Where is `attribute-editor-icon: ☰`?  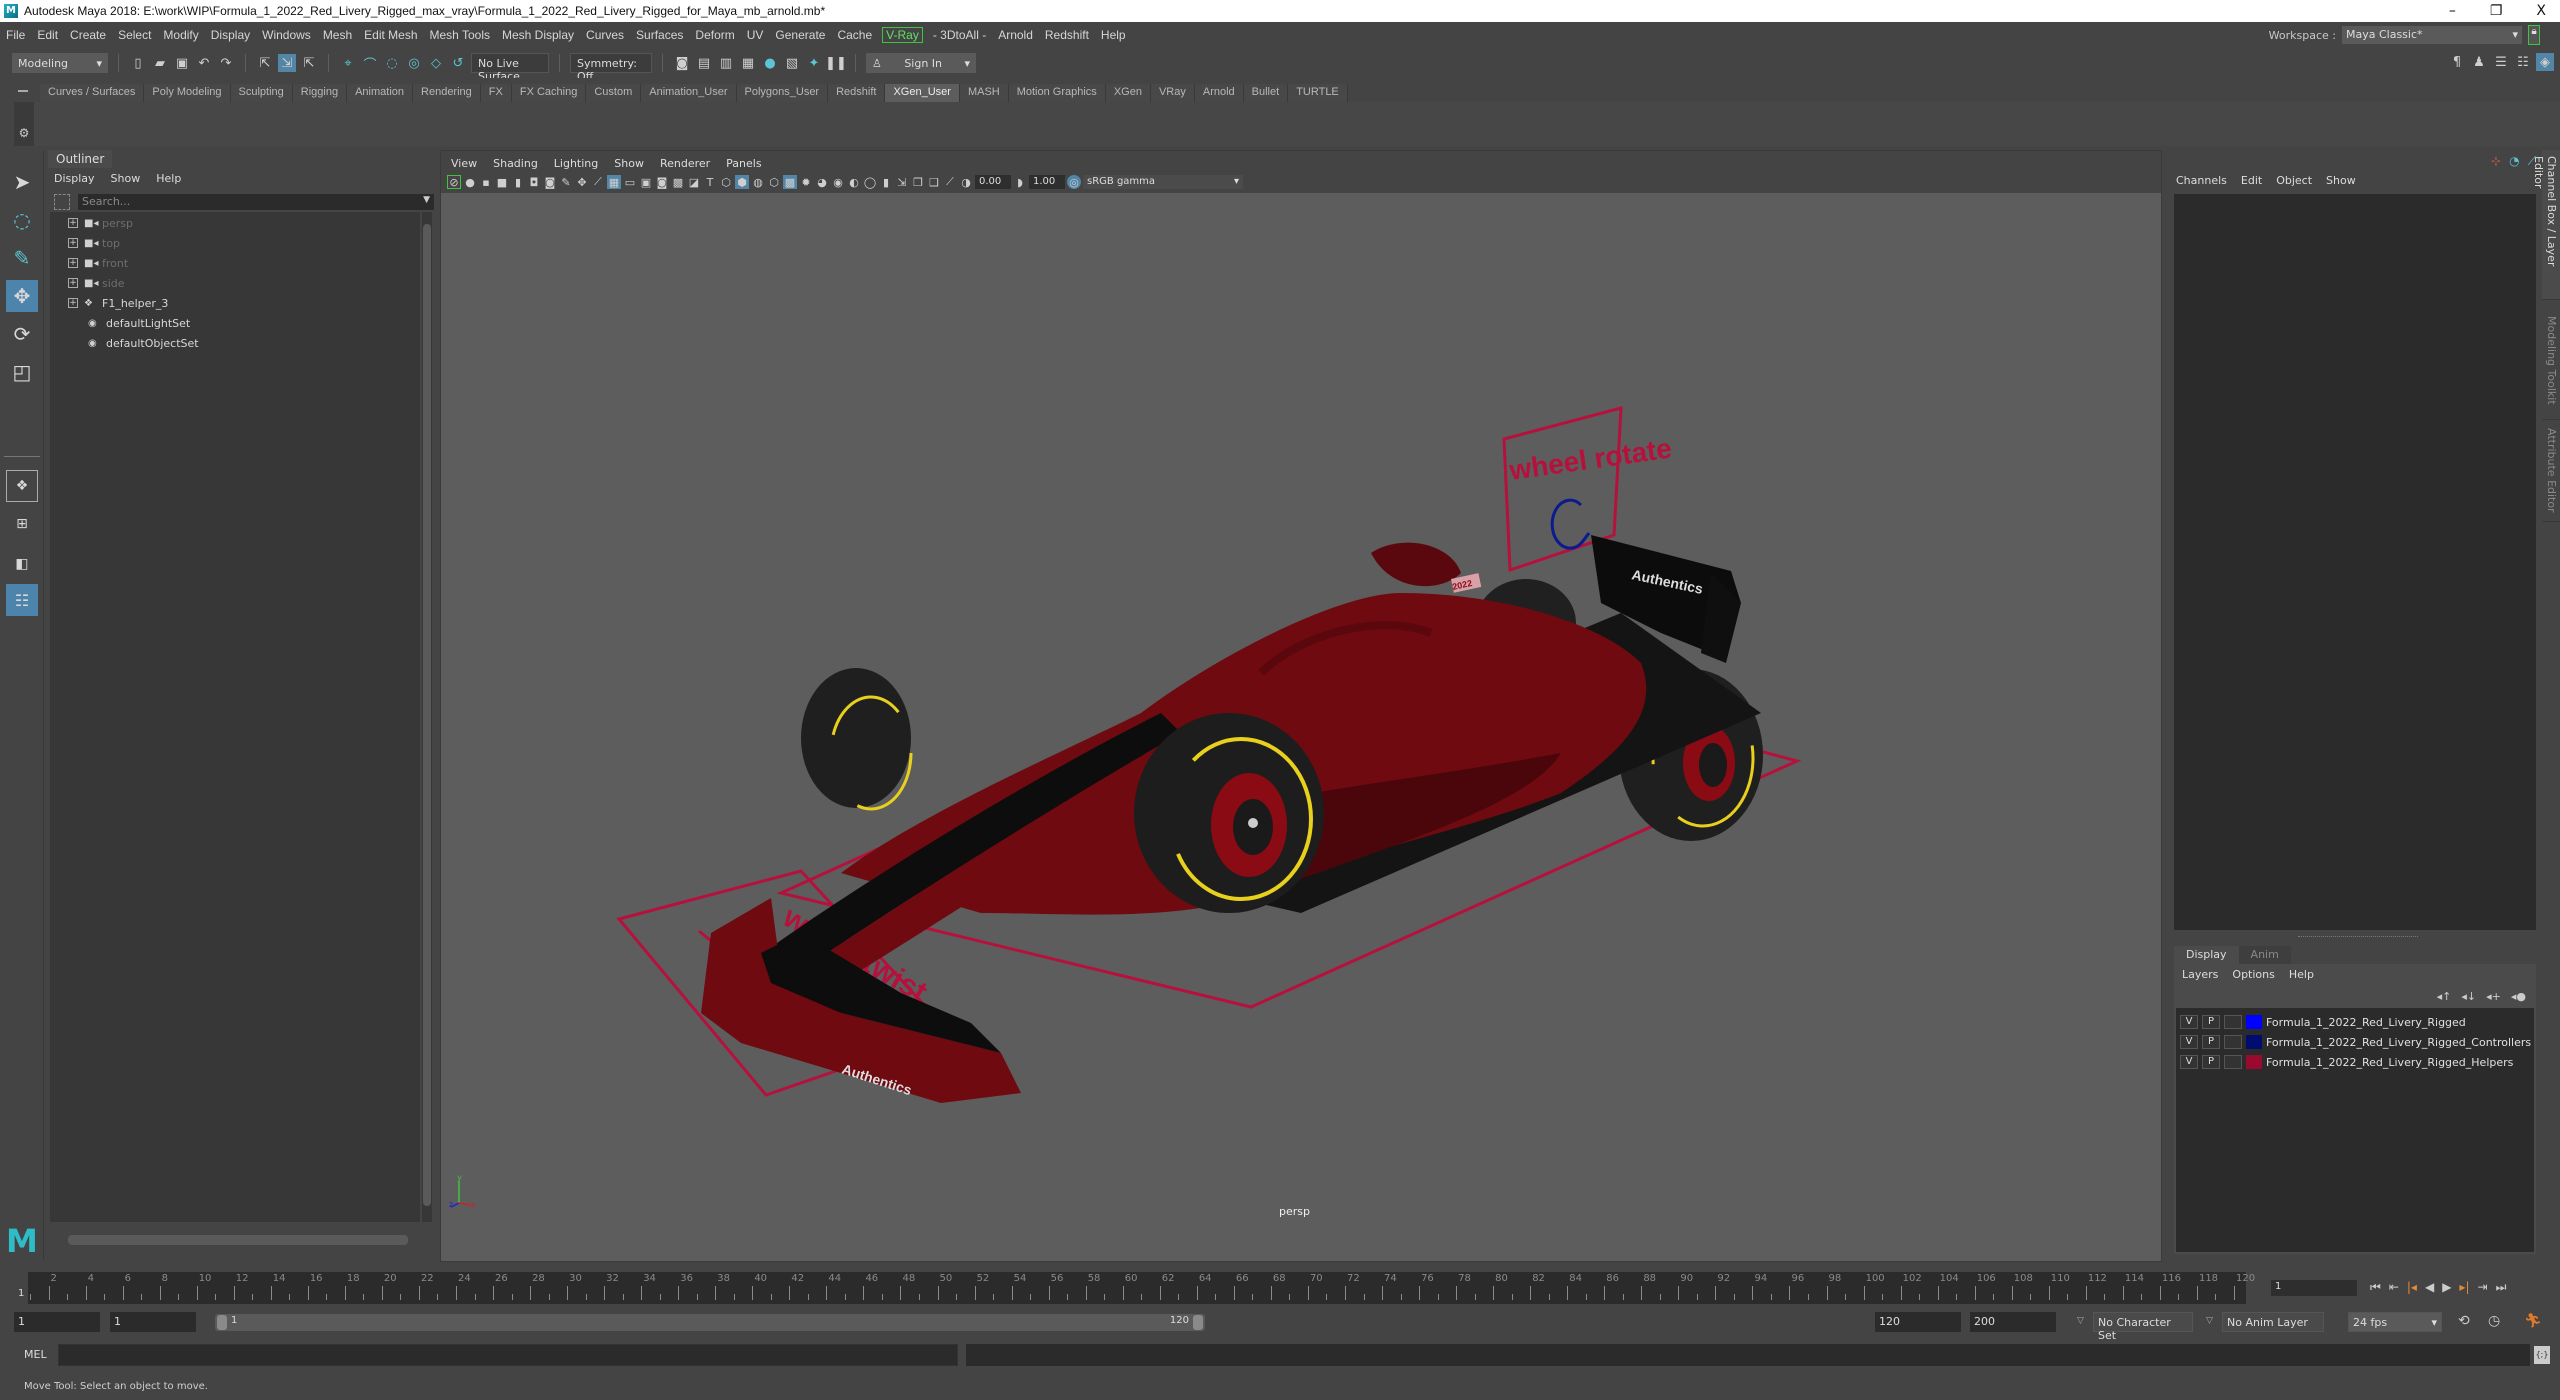
attribute-editor-icon: ☰ is located at coordinates (2501, 62).